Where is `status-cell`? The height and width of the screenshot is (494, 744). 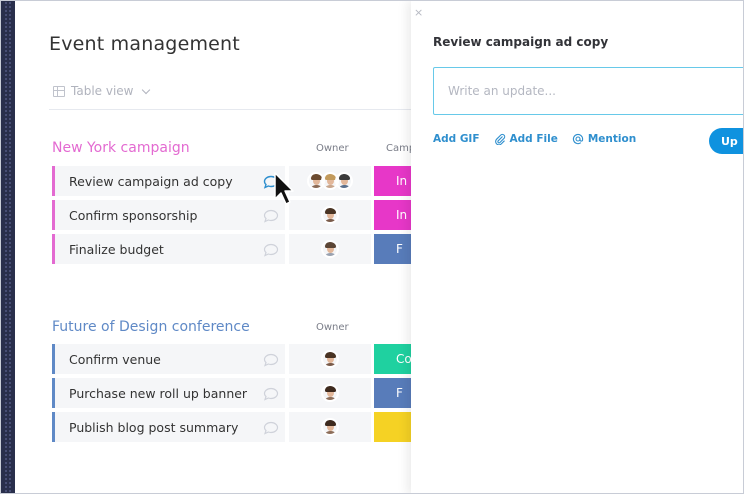
status-cell is located at coordinates (392, 427).